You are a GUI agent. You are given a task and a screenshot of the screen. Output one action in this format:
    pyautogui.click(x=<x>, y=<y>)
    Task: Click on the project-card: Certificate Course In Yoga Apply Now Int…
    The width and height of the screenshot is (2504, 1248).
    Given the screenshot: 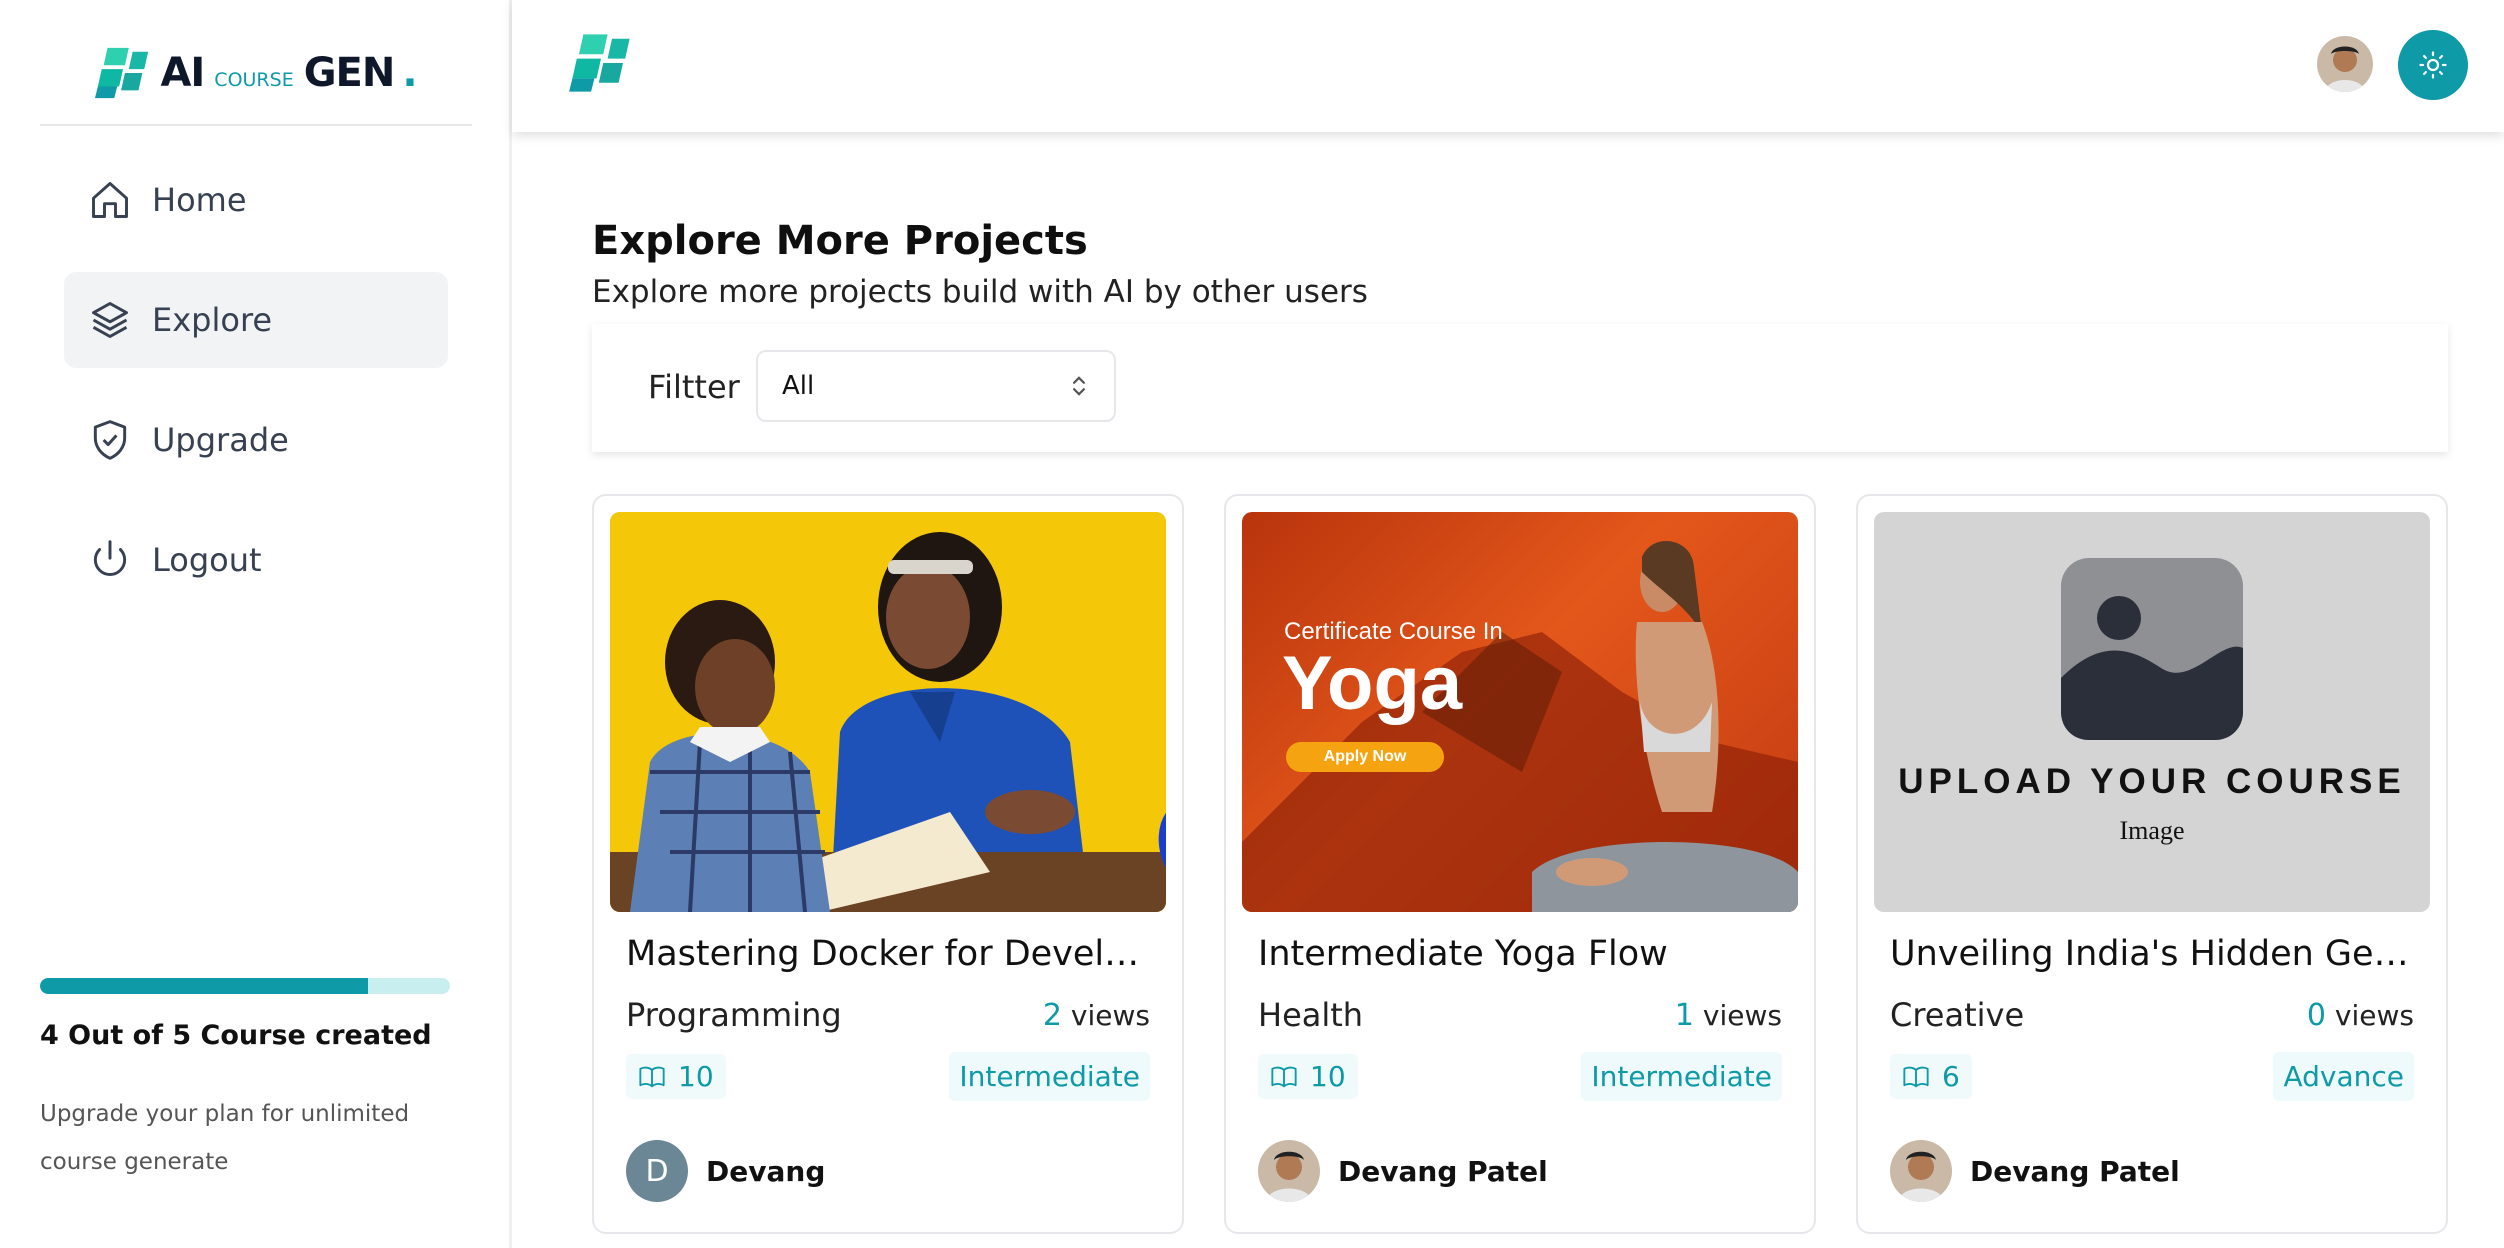 What is the action you would take?
    pyautogui.click(x=1520, y=864)
    